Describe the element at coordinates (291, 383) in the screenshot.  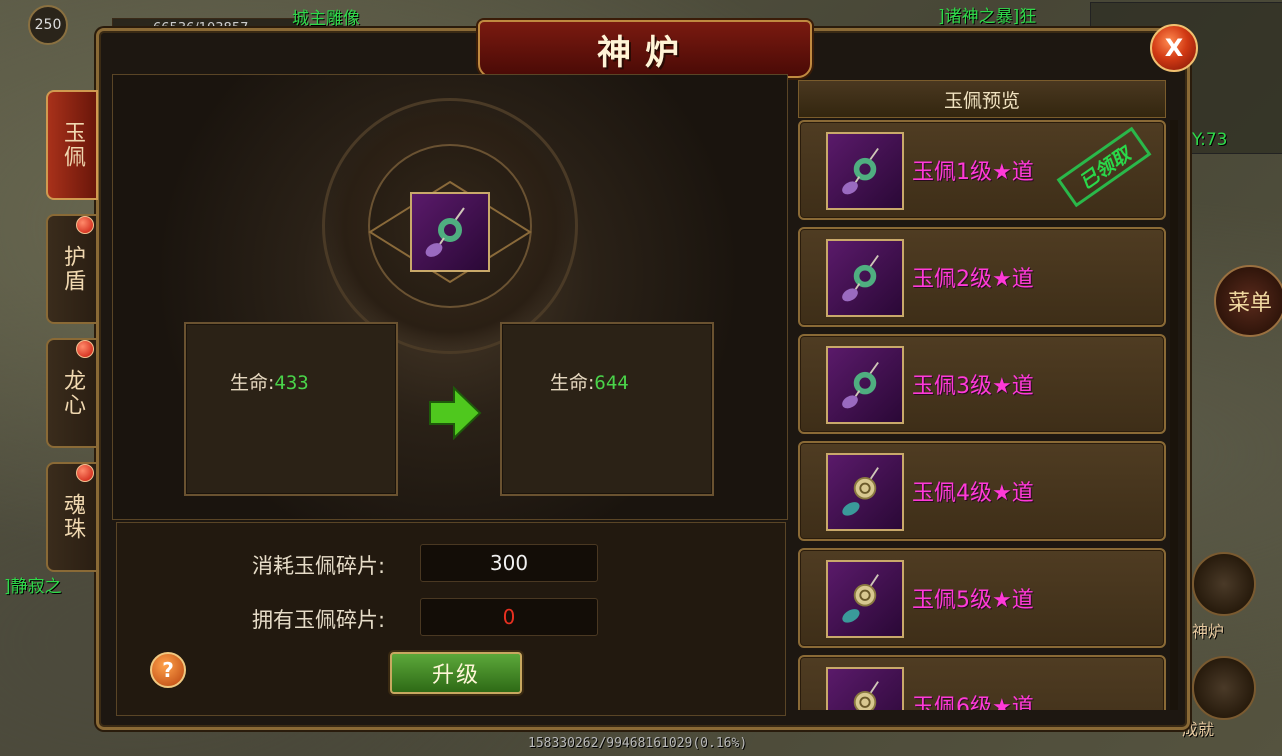
I see `current-stat-value: 433` at that location.